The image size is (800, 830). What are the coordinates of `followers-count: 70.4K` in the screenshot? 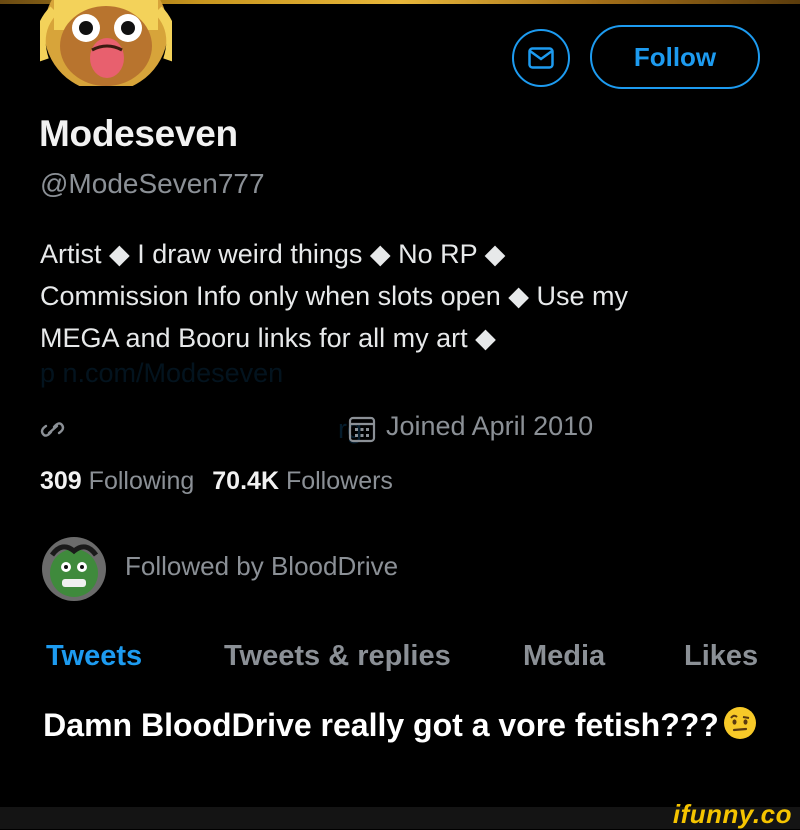 It's located at (245, 481).